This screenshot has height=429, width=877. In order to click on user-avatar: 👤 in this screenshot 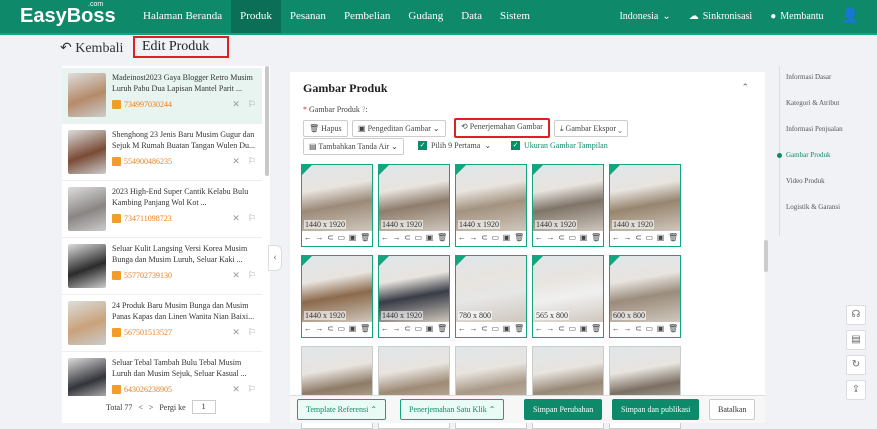, I will do `click(850, 16)`.